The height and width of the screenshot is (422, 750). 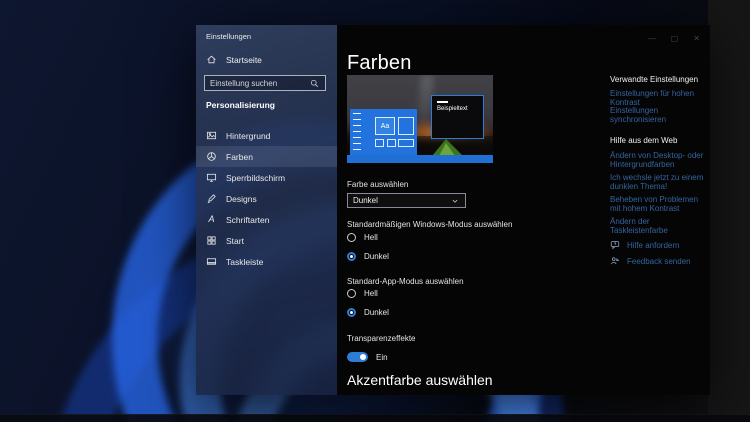 What do you see at coordinates (314, 83) in the screenshot?
I see `search-icon` at bounding box center [314, 83].